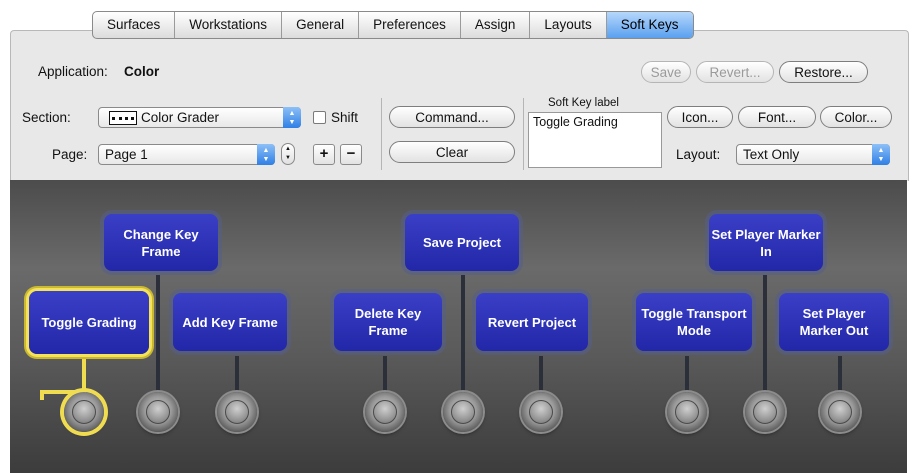  What do you see at coordinates (834, 322) in the screenshot?
I see `softkey-set-player-marker-out: Set Player Marker Out` at bounding box center [834, 322].